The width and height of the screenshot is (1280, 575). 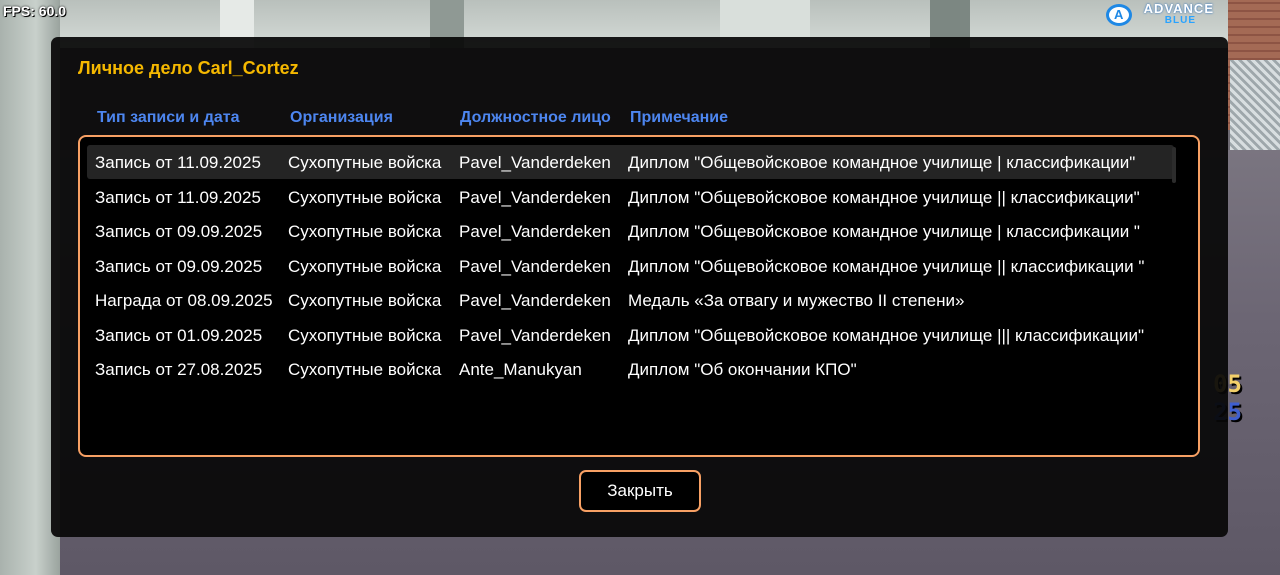 What do you see at coordinates (535, 117) in the screenshot?
I see `column-header-official: Должностное лицо` at bounding box center [535, 117].